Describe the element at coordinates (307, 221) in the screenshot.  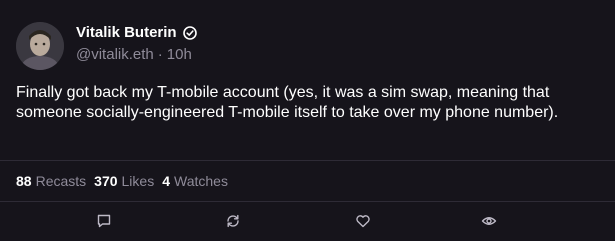
I see `post-actions` at that location.